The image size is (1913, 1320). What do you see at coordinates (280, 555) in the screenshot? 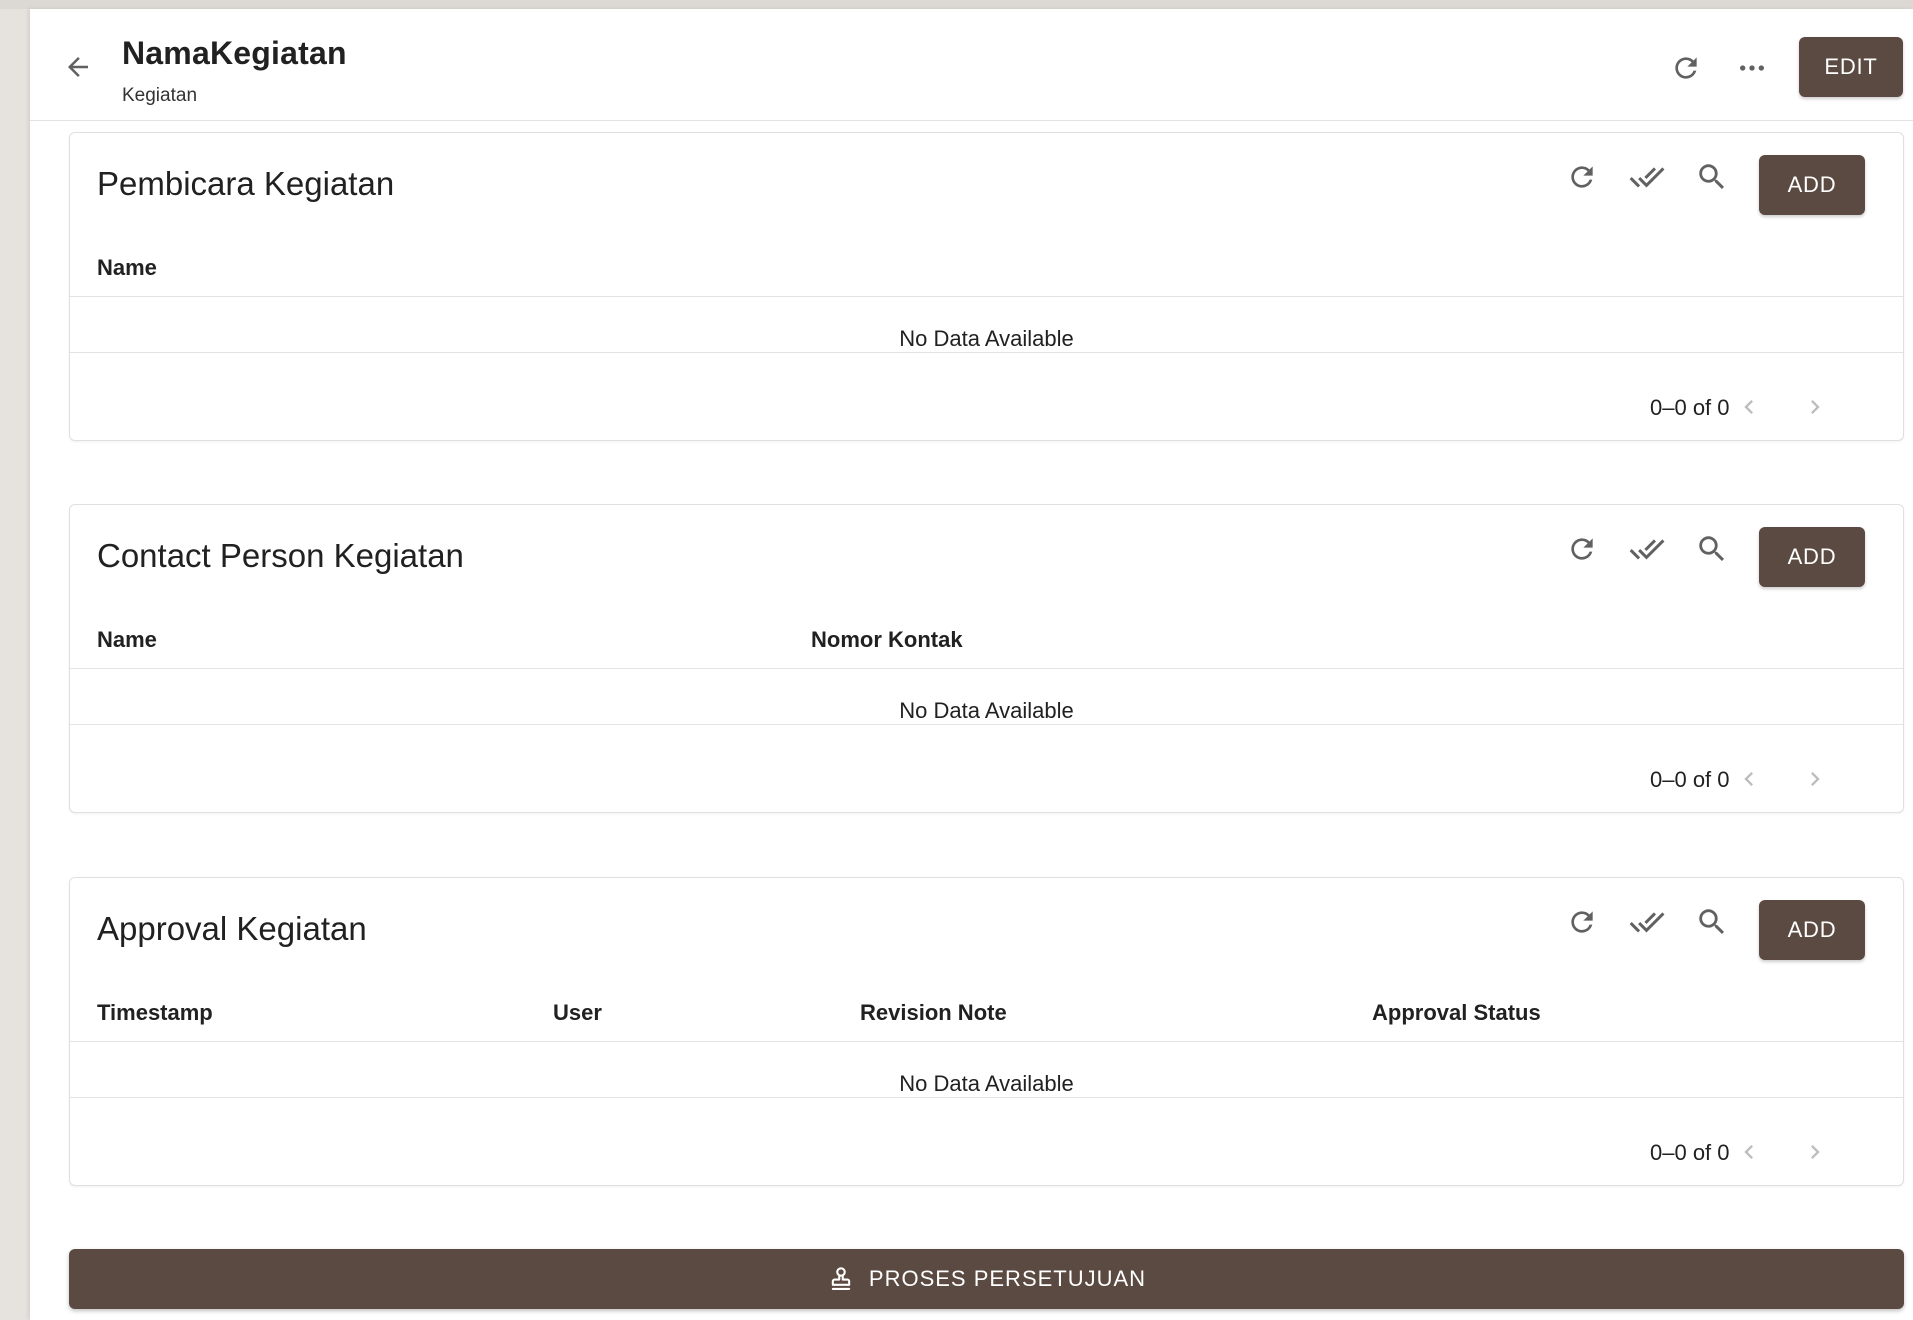
I see `card-title: Contact Person Kegiatan` at bounding box center [280, 555].